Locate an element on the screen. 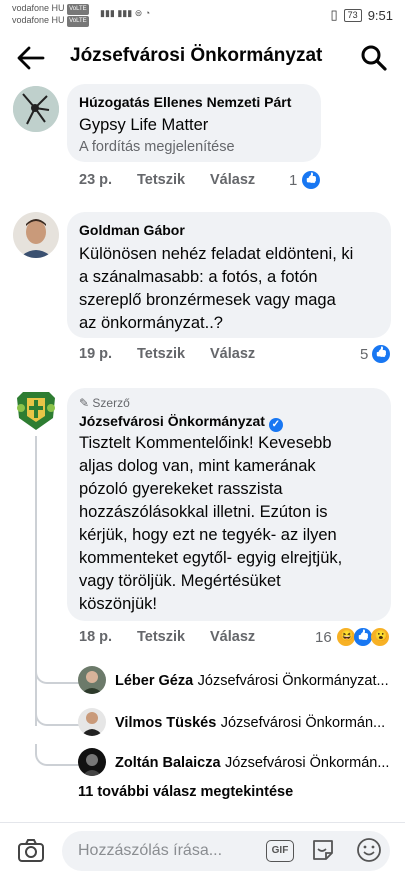 This screenshot has height=879, width=405. comment-actions: 23 p. Tetszik Válasz is located at coordinates (239, 182).